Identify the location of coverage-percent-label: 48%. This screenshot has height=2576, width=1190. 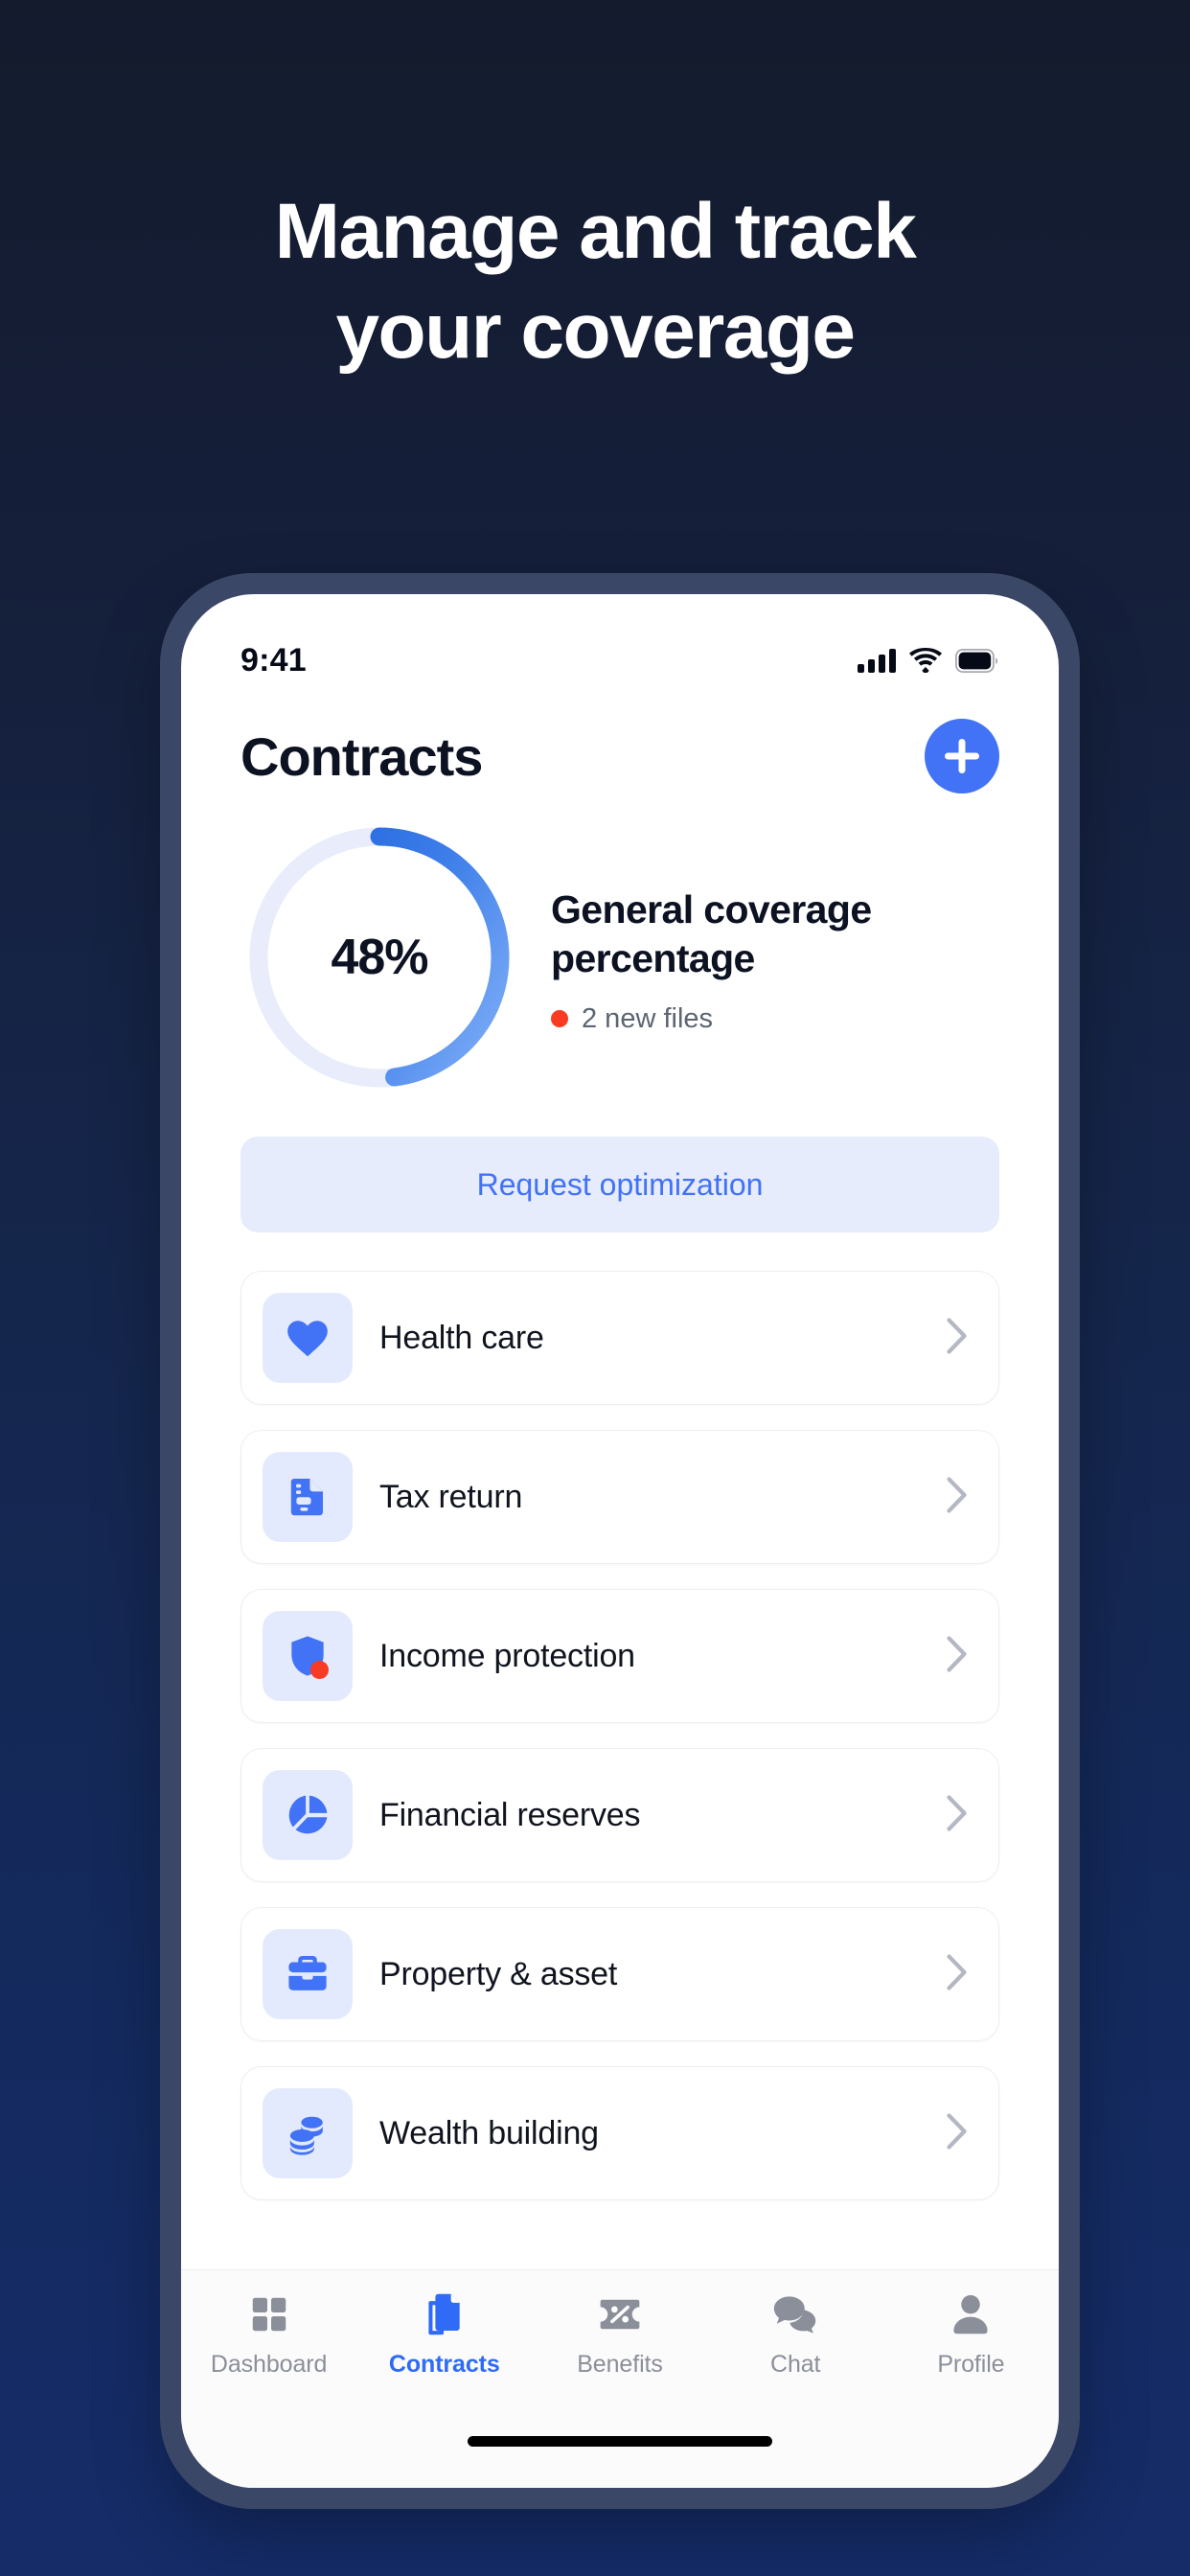
(380, 957).